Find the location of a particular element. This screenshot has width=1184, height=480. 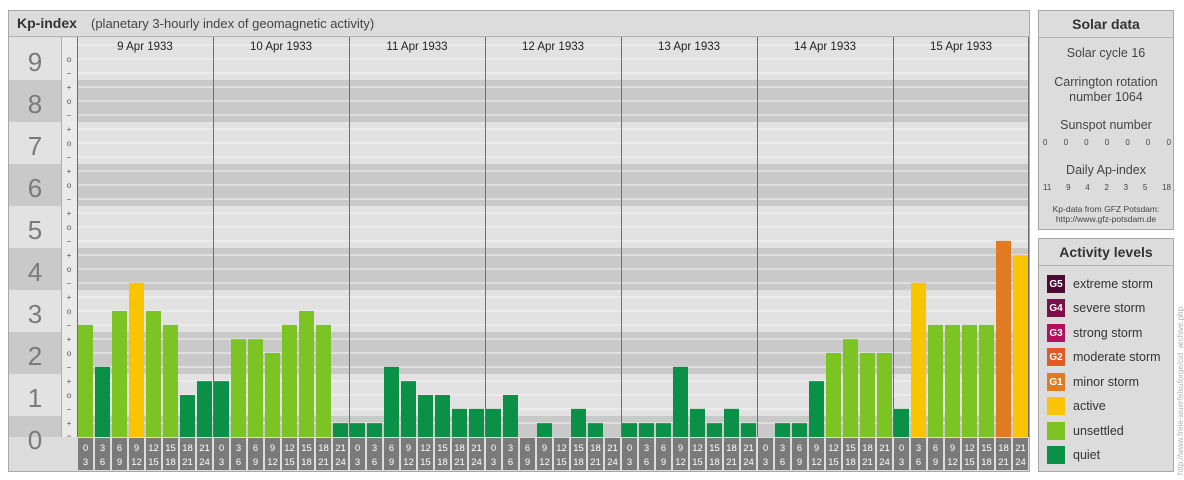

ap-value: 5 is located at coordinates (1145, 187).